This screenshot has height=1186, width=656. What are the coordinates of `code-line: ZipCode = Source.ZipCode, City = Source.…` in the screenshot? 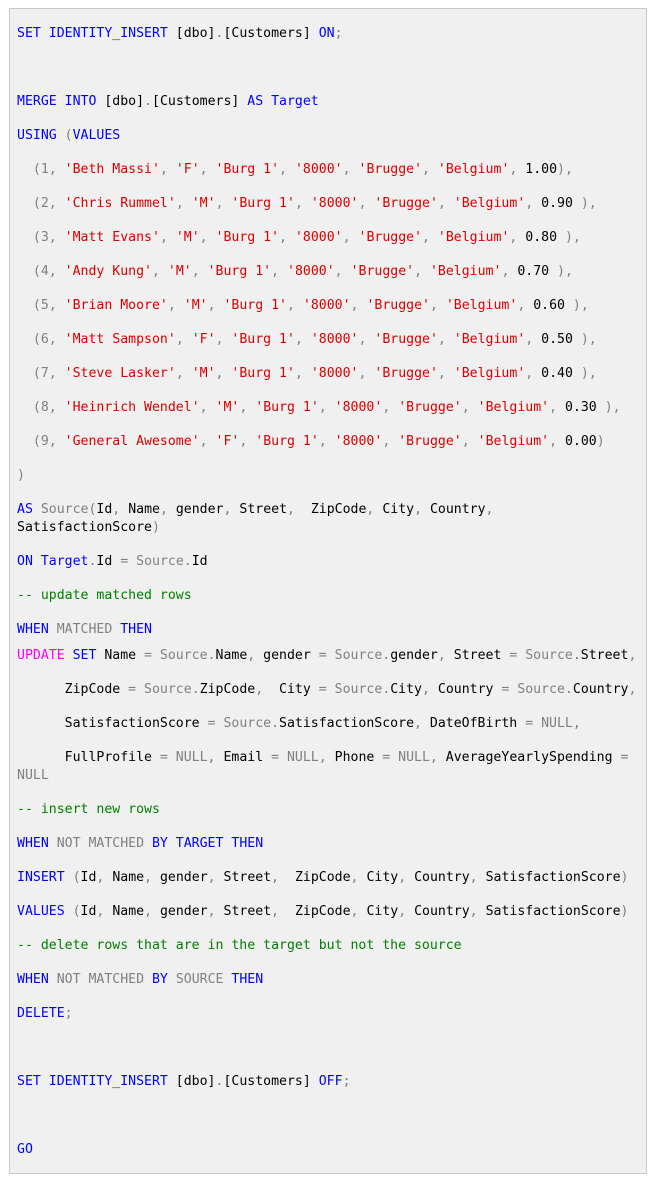 It's located at (329, 690).